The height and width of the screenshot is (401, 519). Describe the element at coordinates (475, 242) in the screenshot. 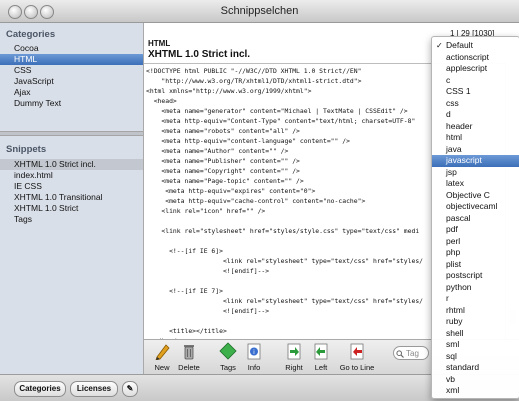

I see `language-menu-item: perl` at that location.